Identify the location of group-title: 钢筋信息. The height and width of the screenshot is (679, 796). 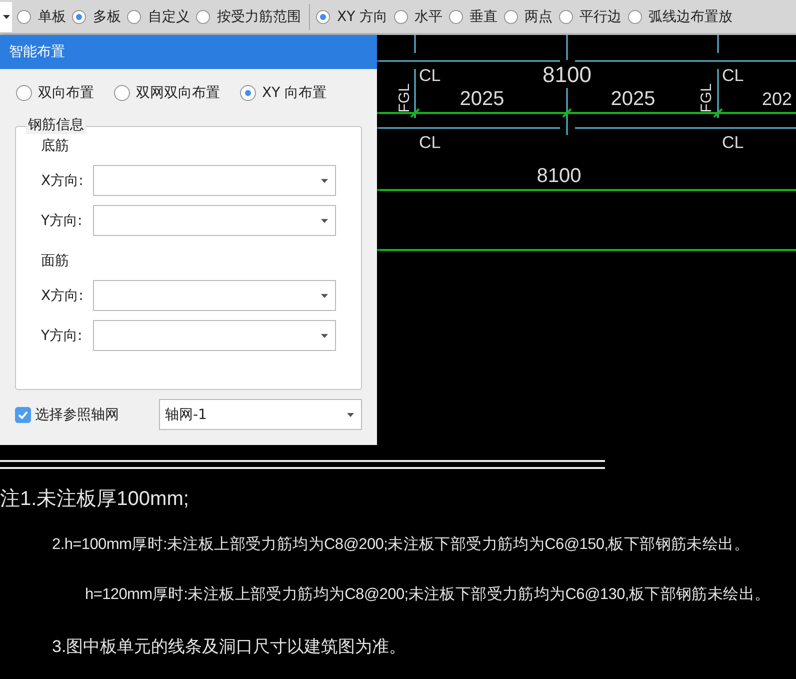
(56, 125).